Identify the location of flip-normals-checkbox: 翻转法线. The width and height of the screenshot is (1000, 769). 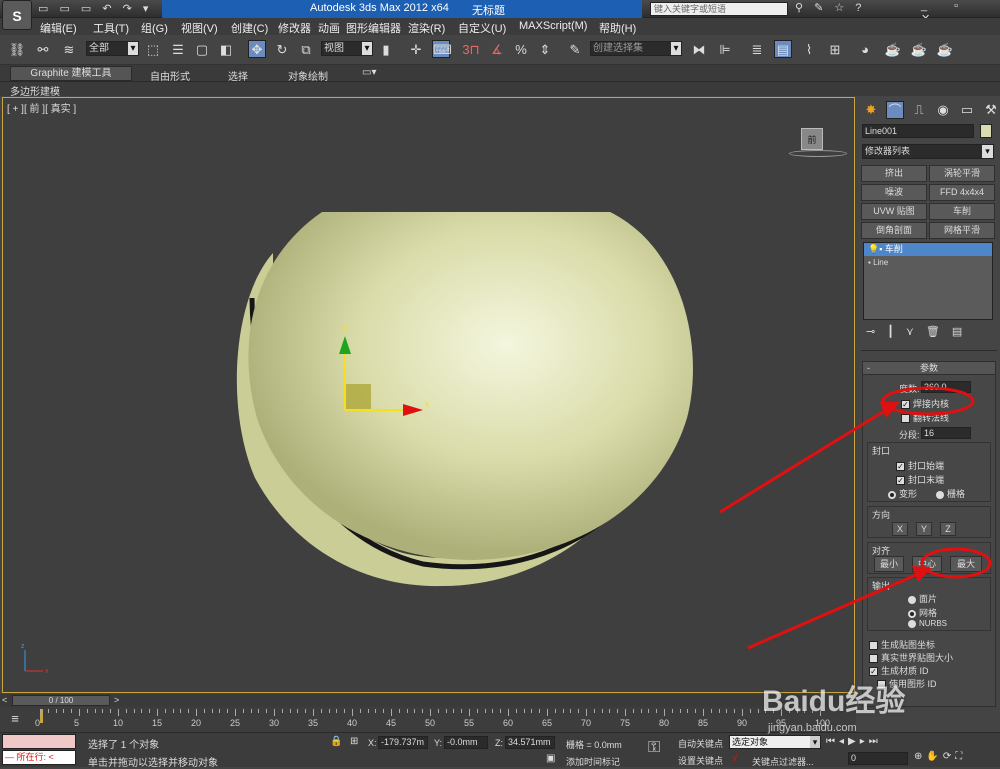
(925, 417).